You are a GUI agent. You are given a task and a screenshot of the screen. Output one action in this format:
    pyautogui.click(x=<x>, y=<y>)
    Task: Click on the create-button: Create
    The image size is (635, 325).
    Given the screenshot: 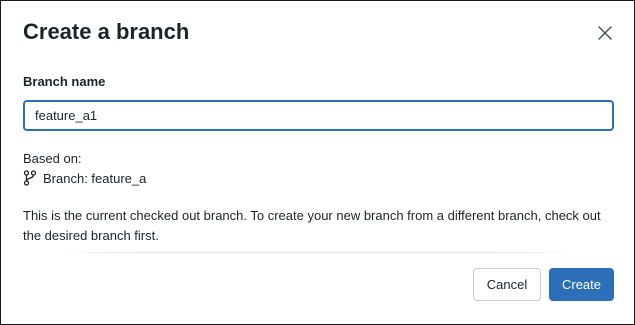 What is the action you would take?
    pyautogui.click(x=581, y=284)
    